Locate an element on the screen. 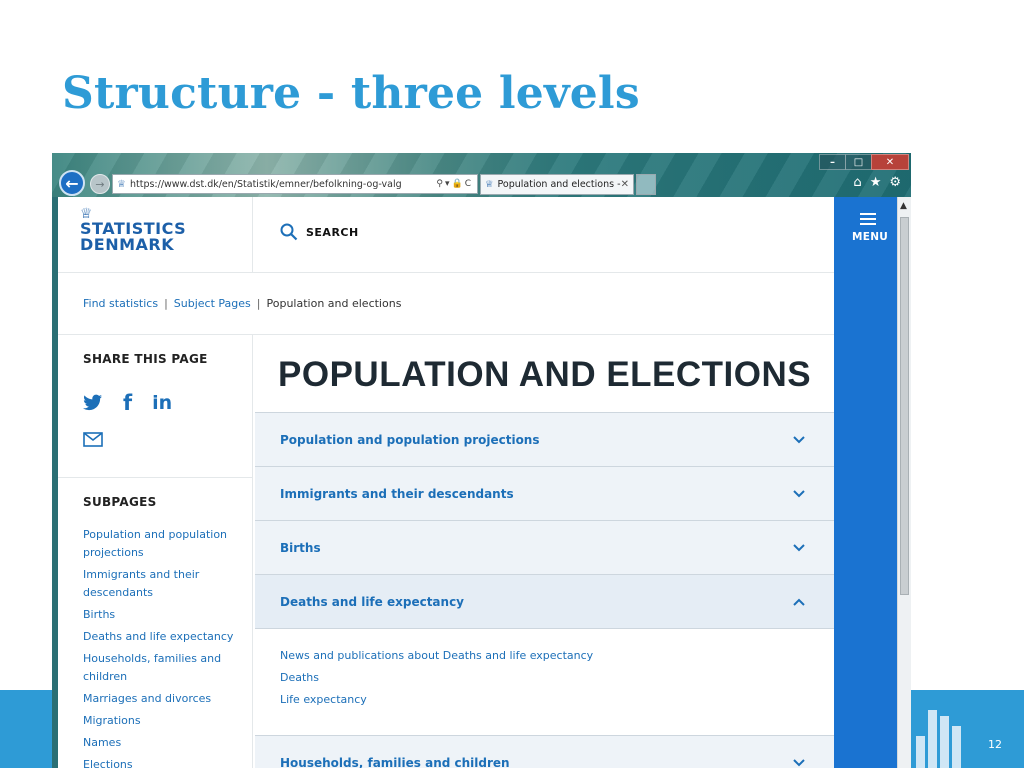 Image resolution: width=1024 pixels, height=768 pixels. logo-line-2: DENMARK is located at coordinates (127, 244).